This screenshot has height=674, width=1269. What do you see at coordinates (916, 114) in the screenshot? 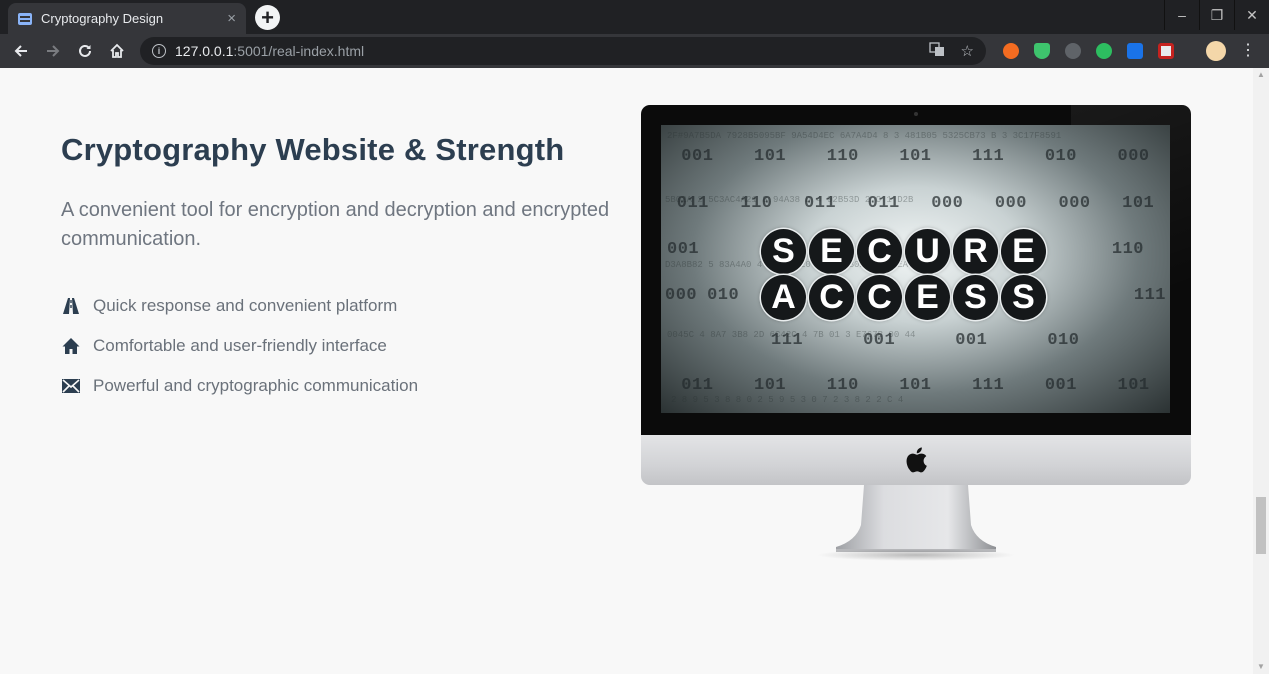
I see `camera-dot` at bounding box center [916, 114].